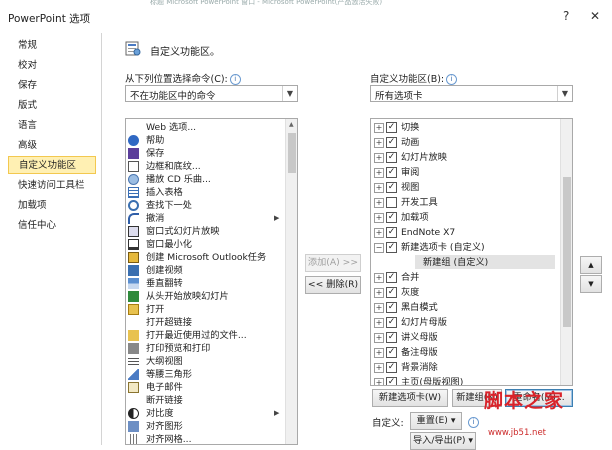  I want to click on remove-button: << 删除(R), so click(333, 285).